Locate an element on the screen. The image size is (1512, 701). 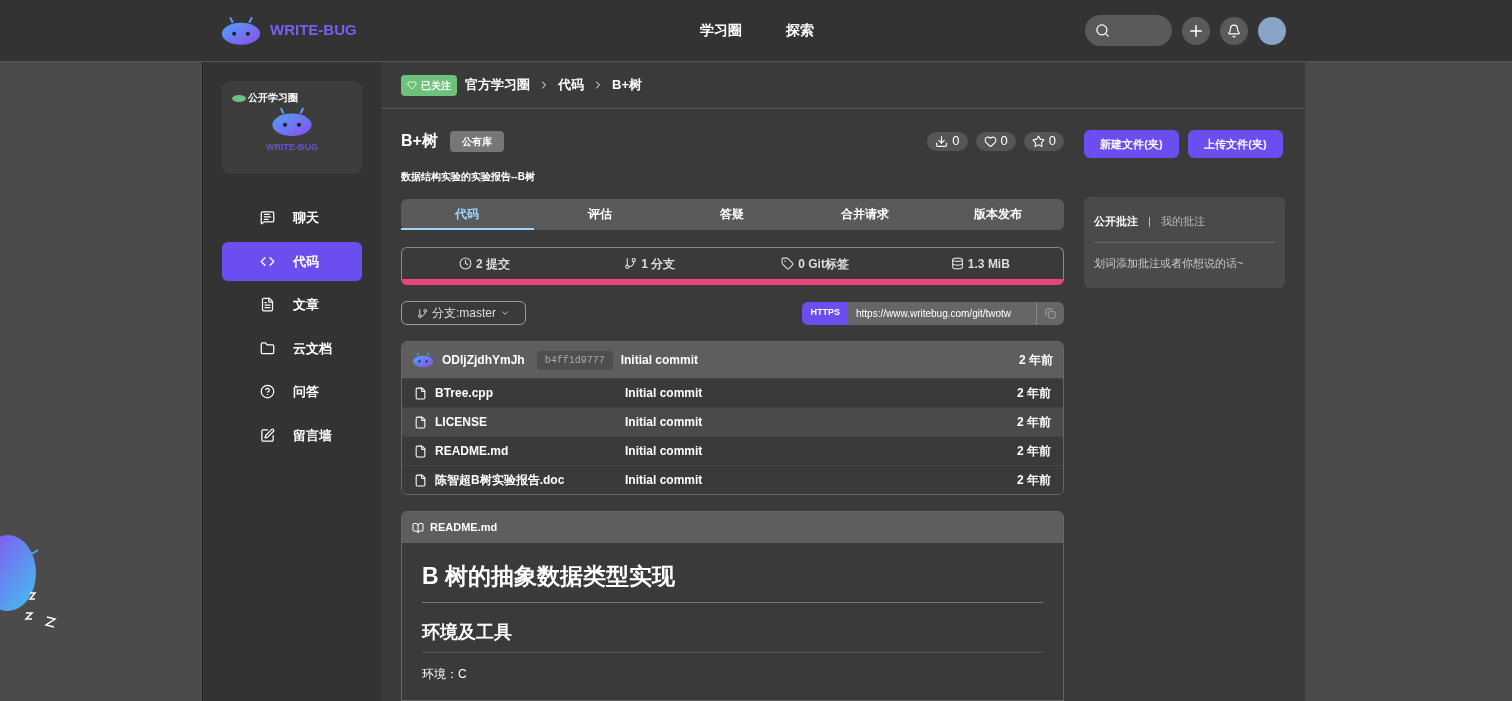
breadcrumb-link: B+树 is located at coordinates (627, 85).